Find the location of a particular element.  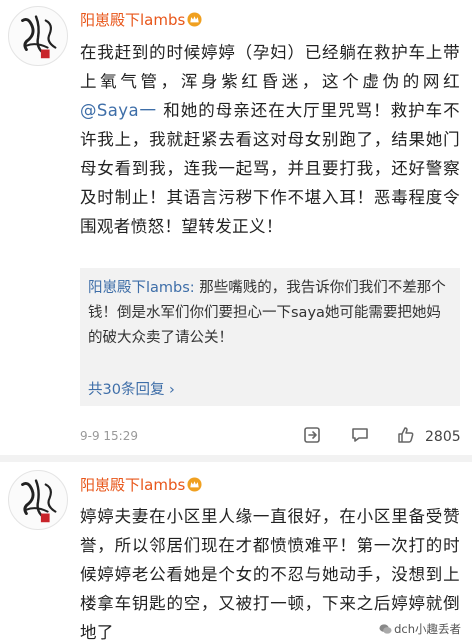

replies-link: 共30条回复 › is located at coordinates (131, 388).